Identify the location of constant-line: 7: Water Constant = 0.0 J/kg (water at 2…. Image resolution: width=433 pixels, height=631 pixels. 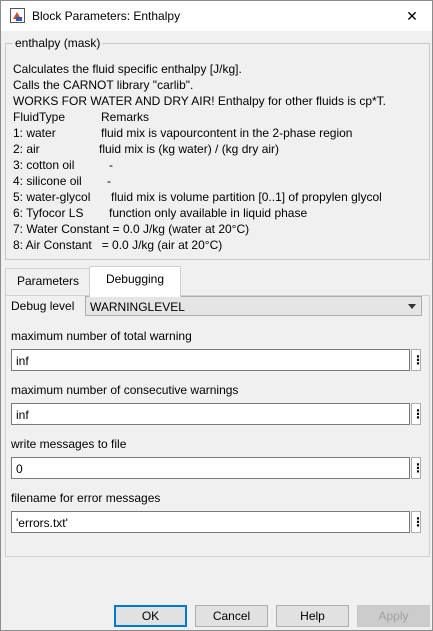
(131, 229).